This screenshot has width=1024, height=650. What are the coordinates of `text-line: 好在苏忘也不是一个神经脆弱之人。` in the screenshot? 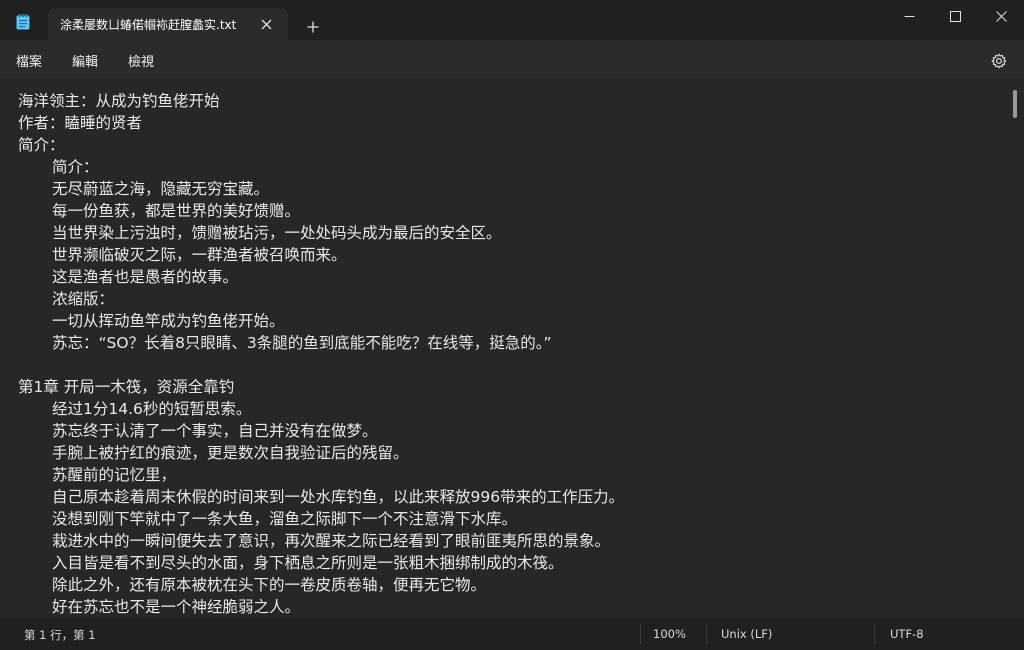 It's located at (176, 607).